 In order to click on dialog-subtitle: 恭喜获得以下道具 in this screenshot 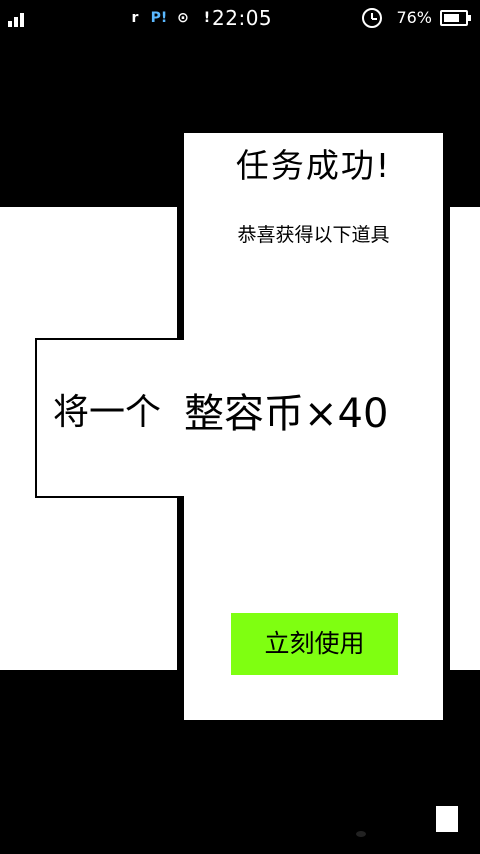, I will do `click(313, 235)`.